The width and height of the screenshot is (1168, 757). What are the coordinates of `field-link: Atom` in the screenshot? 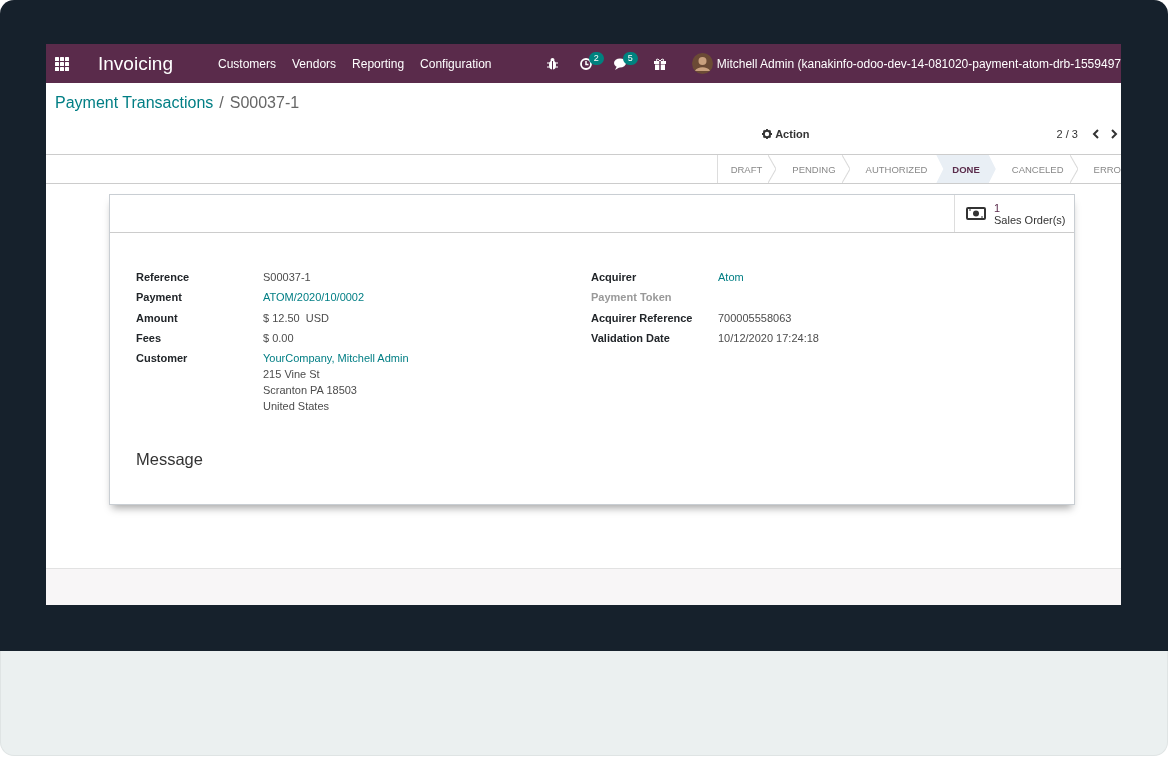 It's located at (882, 277).